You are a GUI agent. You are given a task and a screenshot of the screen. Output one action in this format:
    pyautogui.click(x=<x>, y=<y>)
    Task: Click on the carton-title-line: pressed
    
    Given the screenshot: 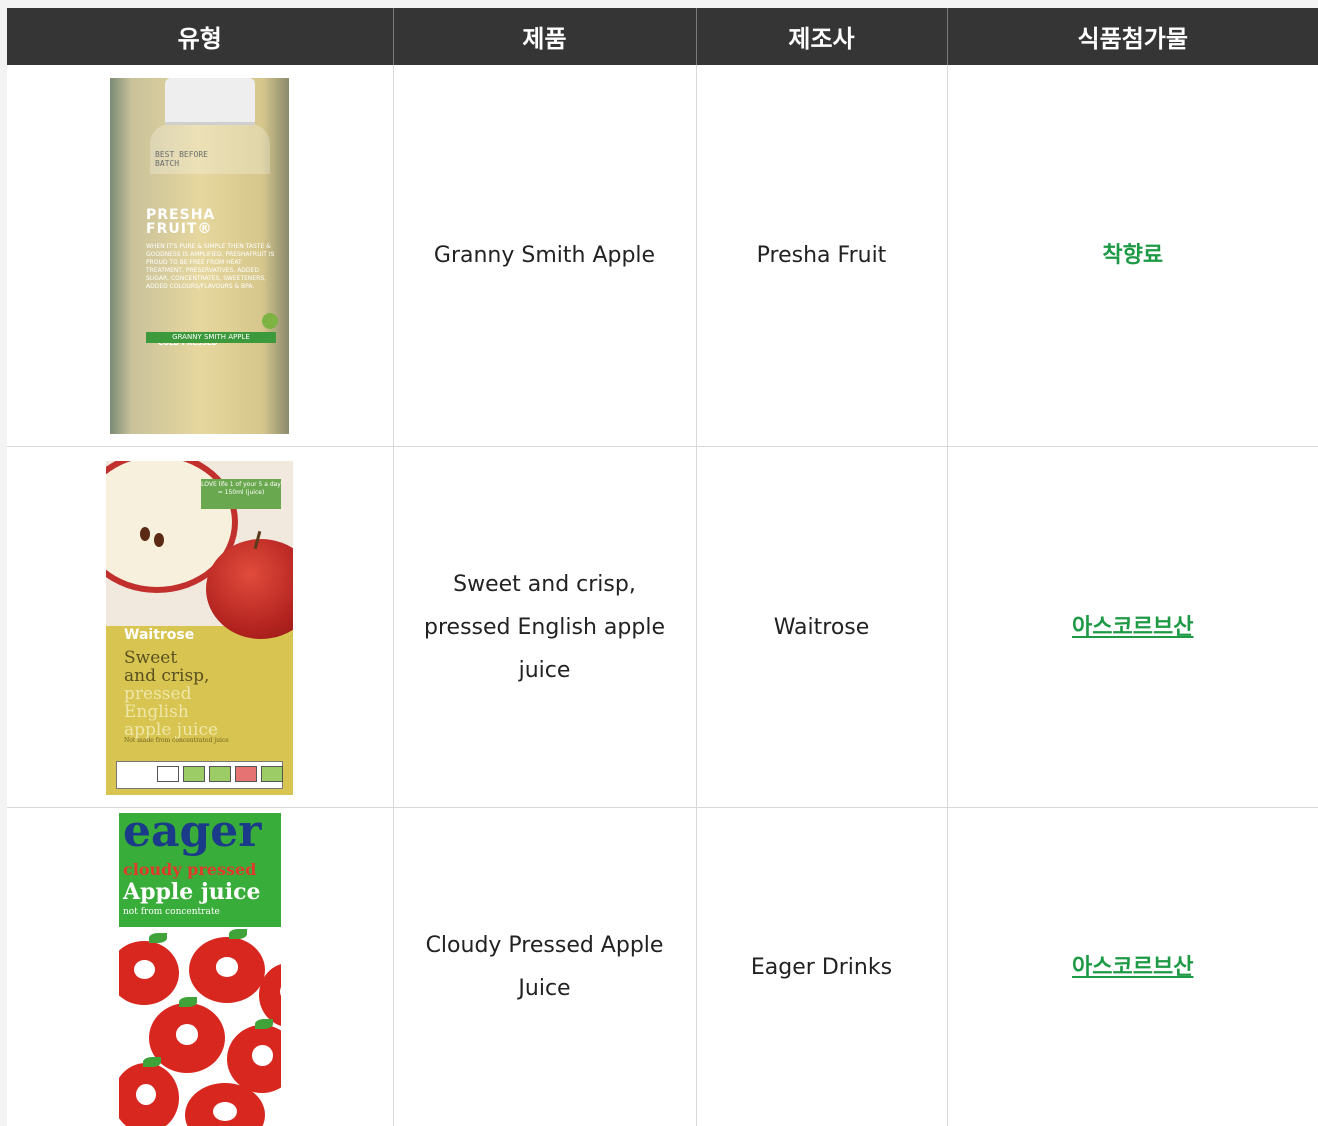 What is the action you would take?
    pyautogui.click(x=158, y=694)
    